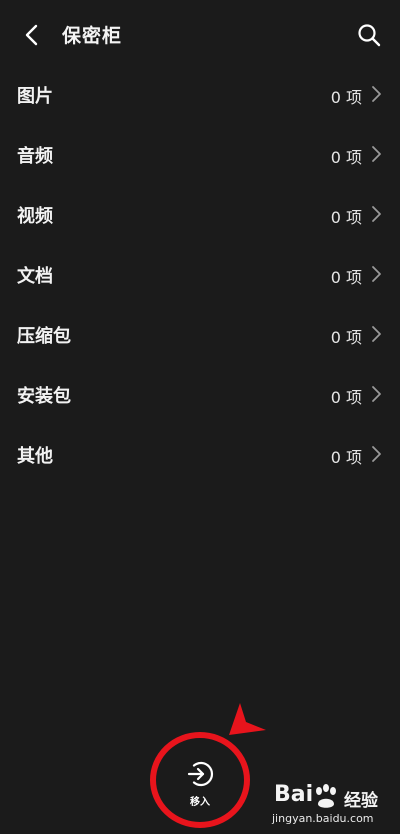  I want to click on category-label: 压缩包, so click(44, 336).